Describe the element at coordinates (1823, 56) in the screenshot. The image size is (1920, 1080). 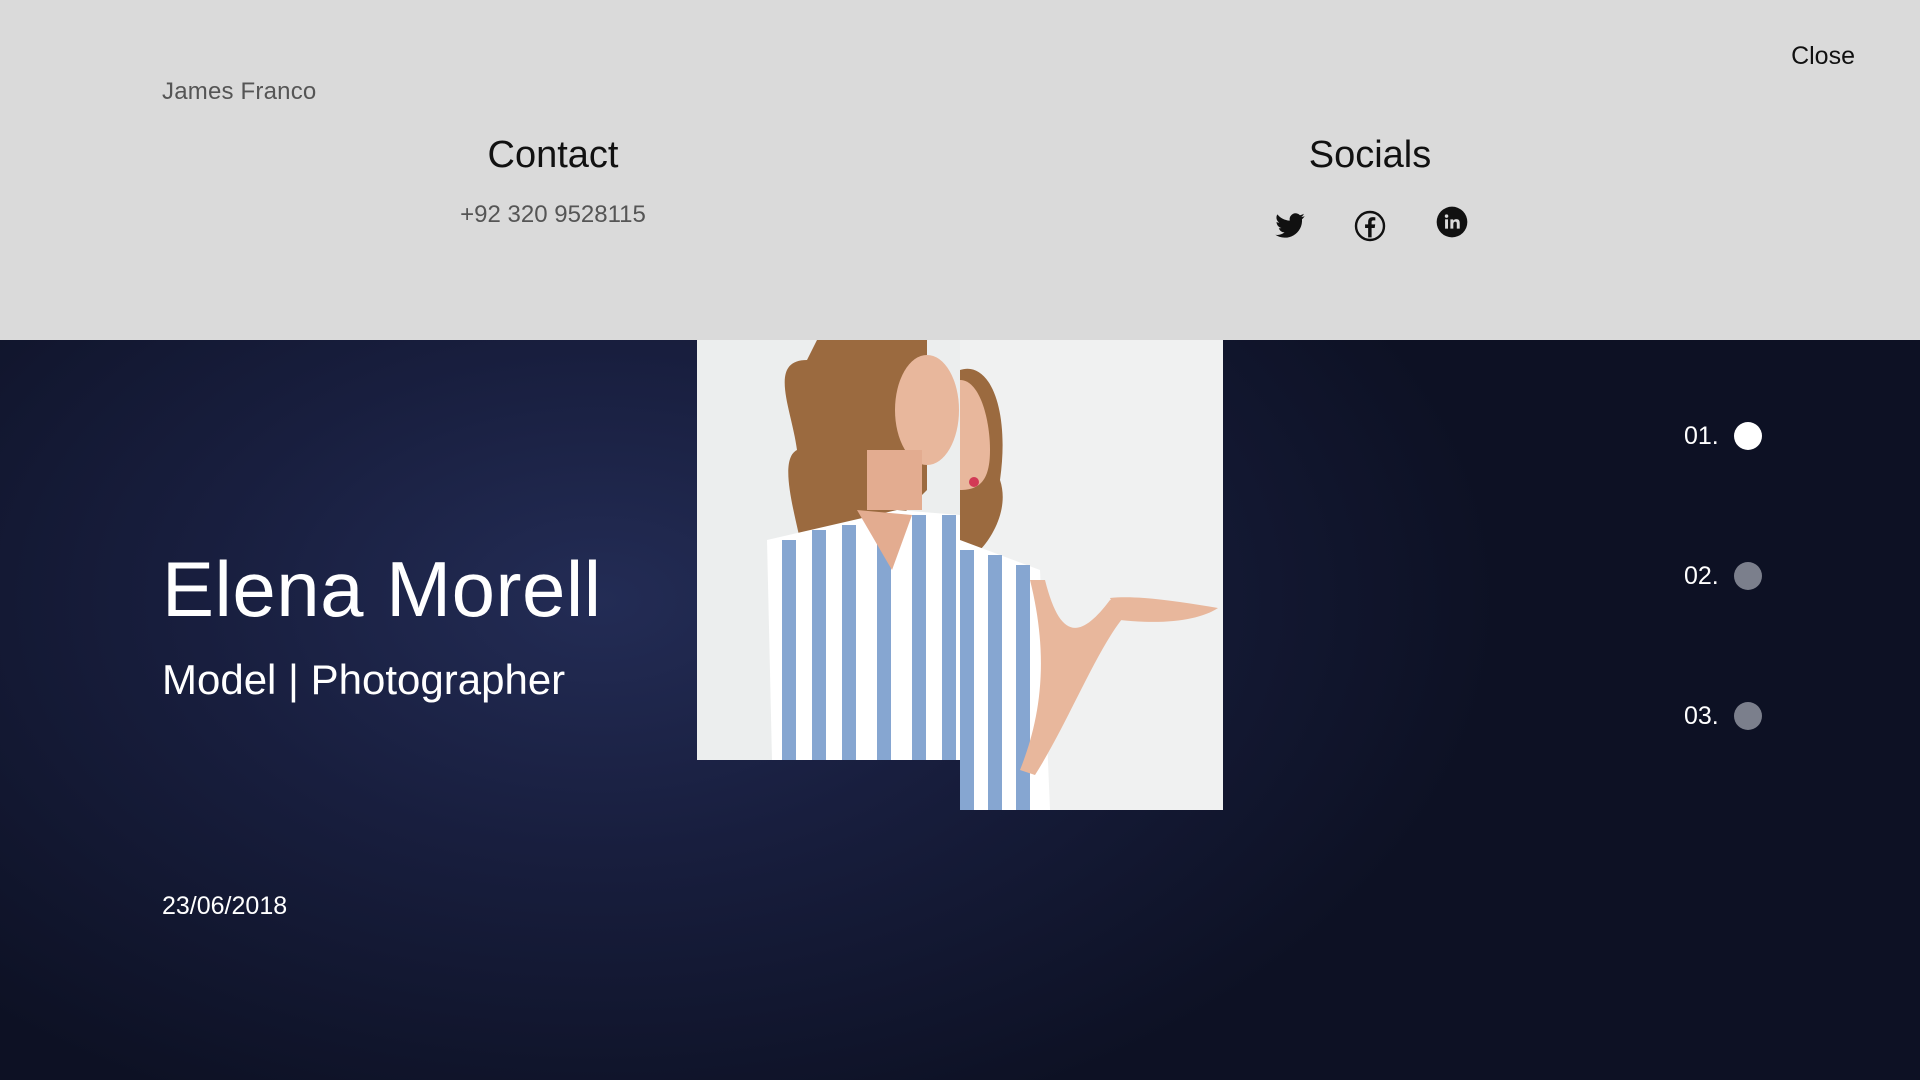
I see `close-button: Close` at that location.